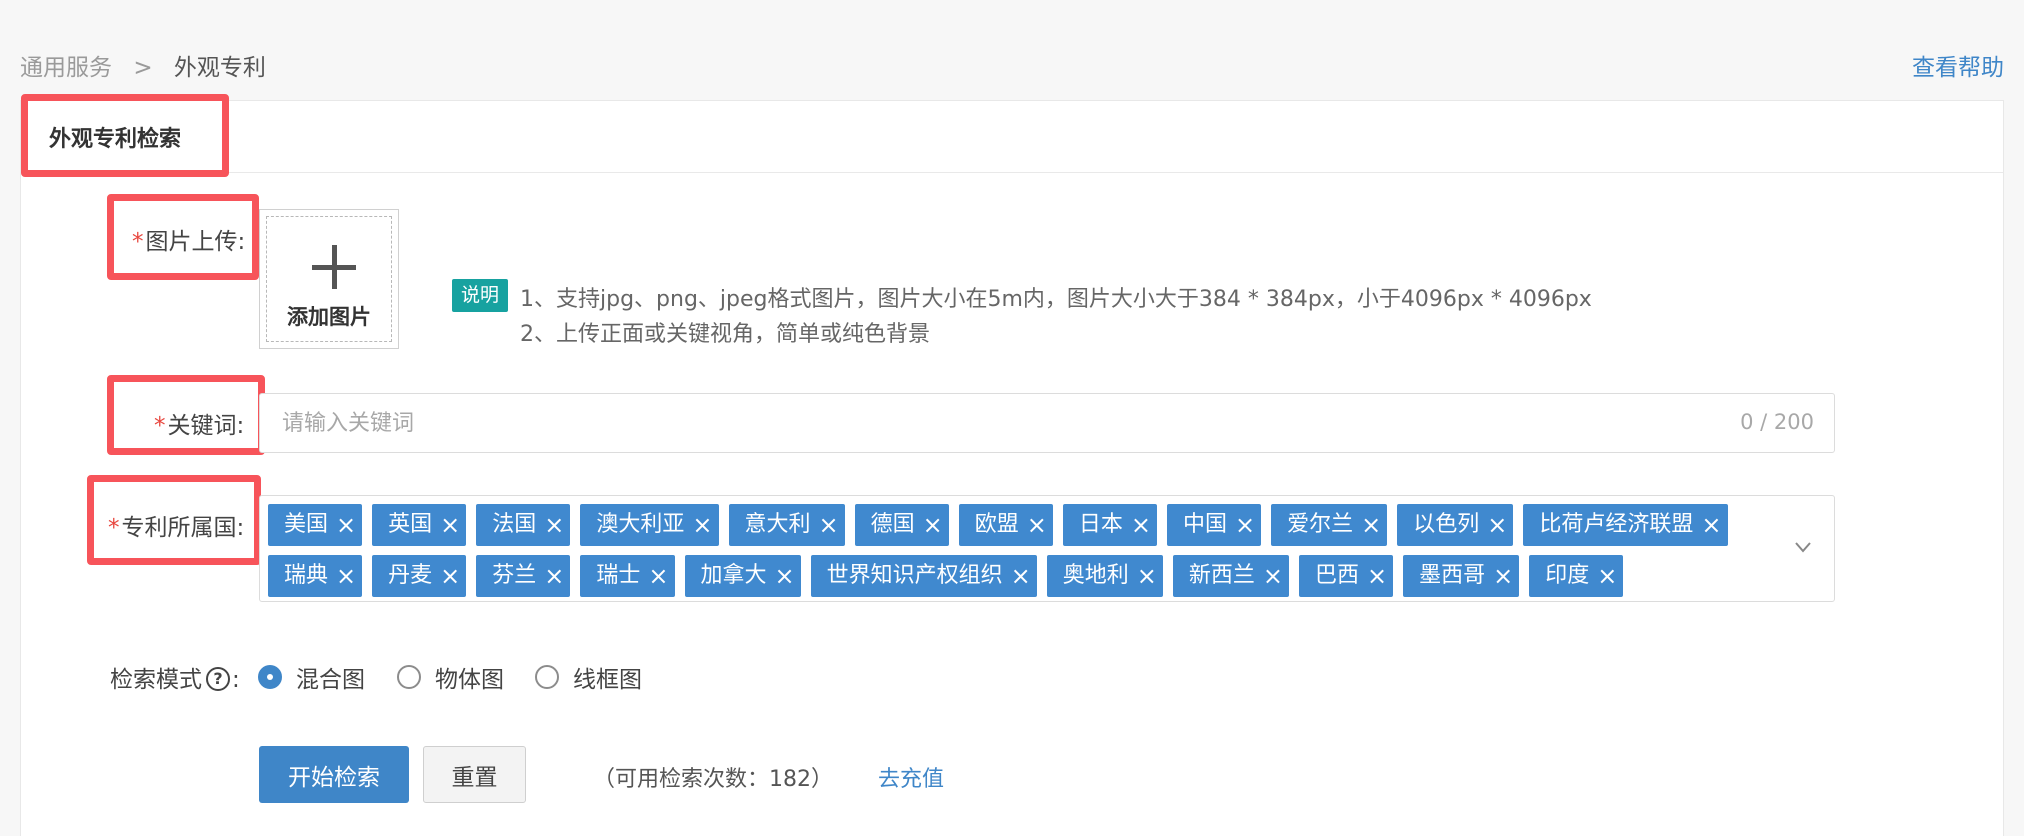 This screenshot has height=836, width=2024. I want to click on country-tag-label: 巴西, so click(1337, 575).